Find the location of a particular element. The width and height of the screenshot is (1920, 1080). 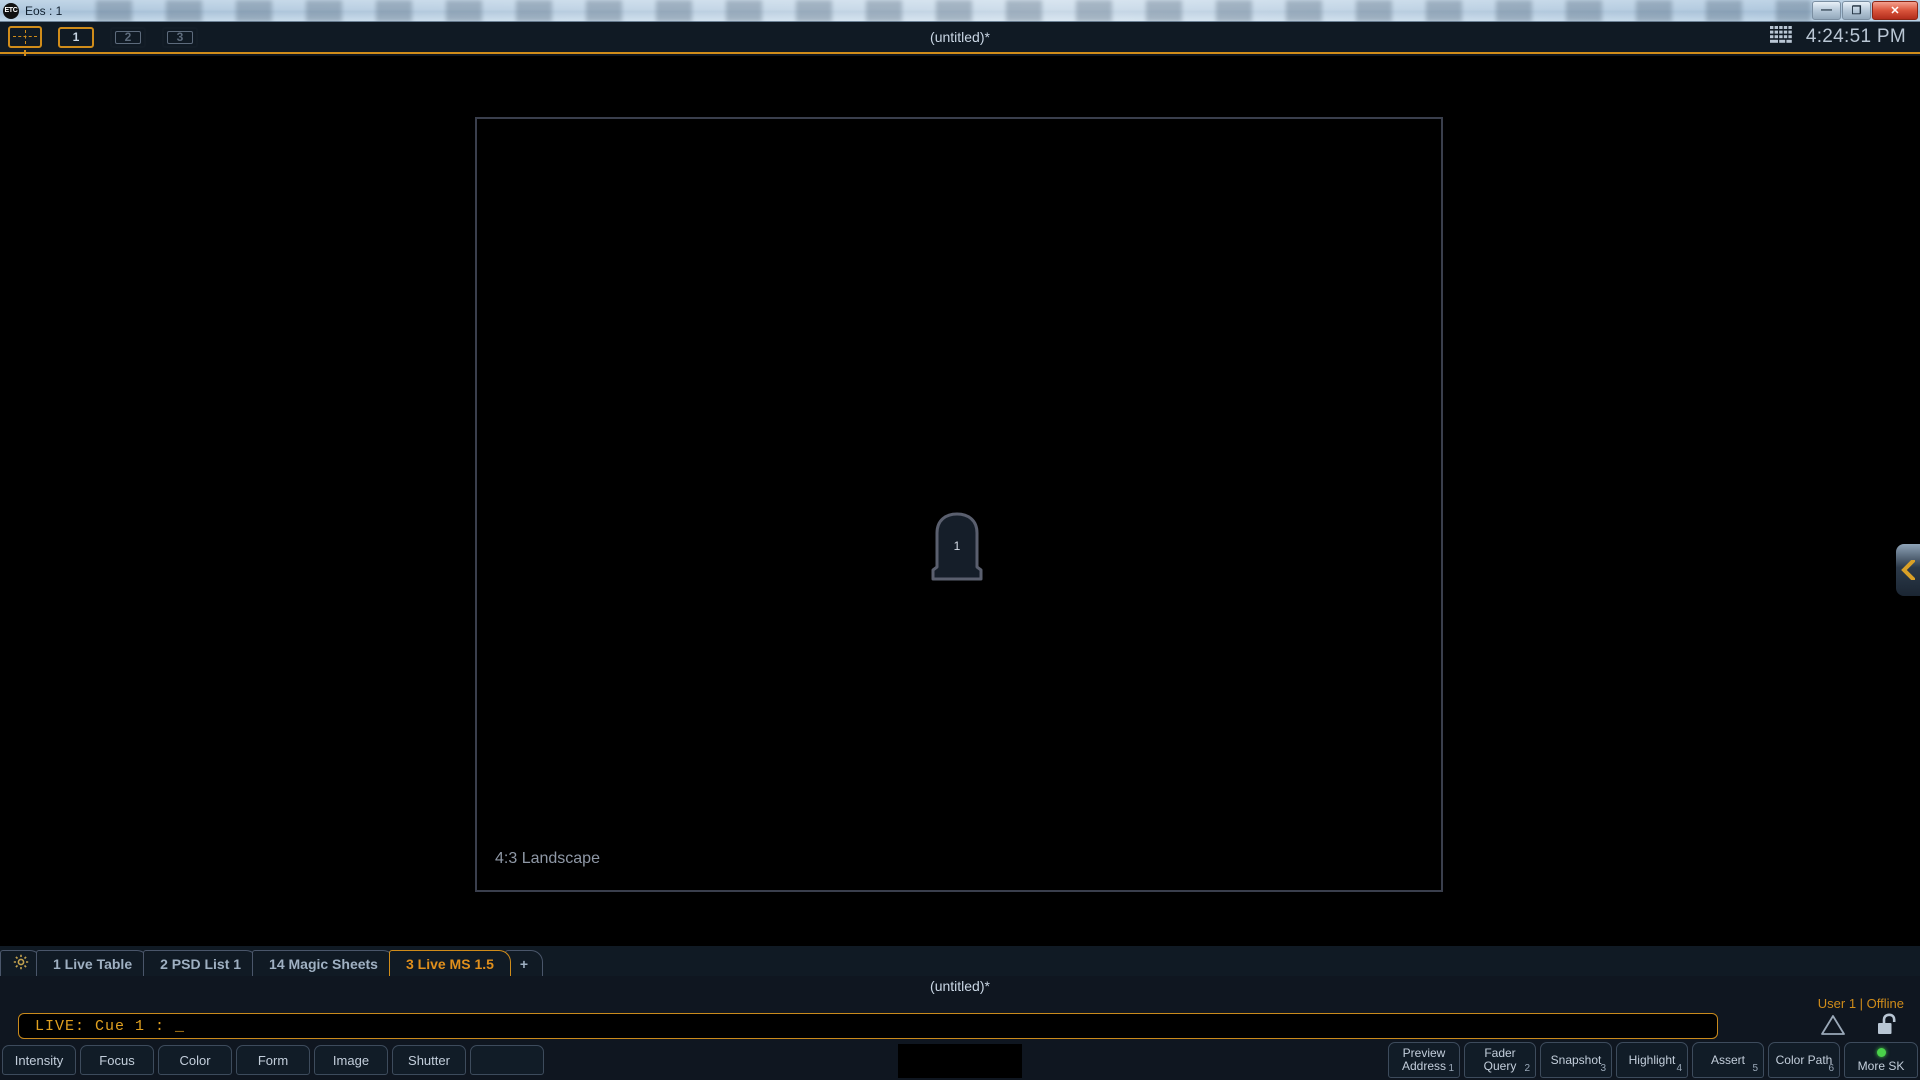

unlocked-padlock-icon is located at coordinates (1889, 1027).